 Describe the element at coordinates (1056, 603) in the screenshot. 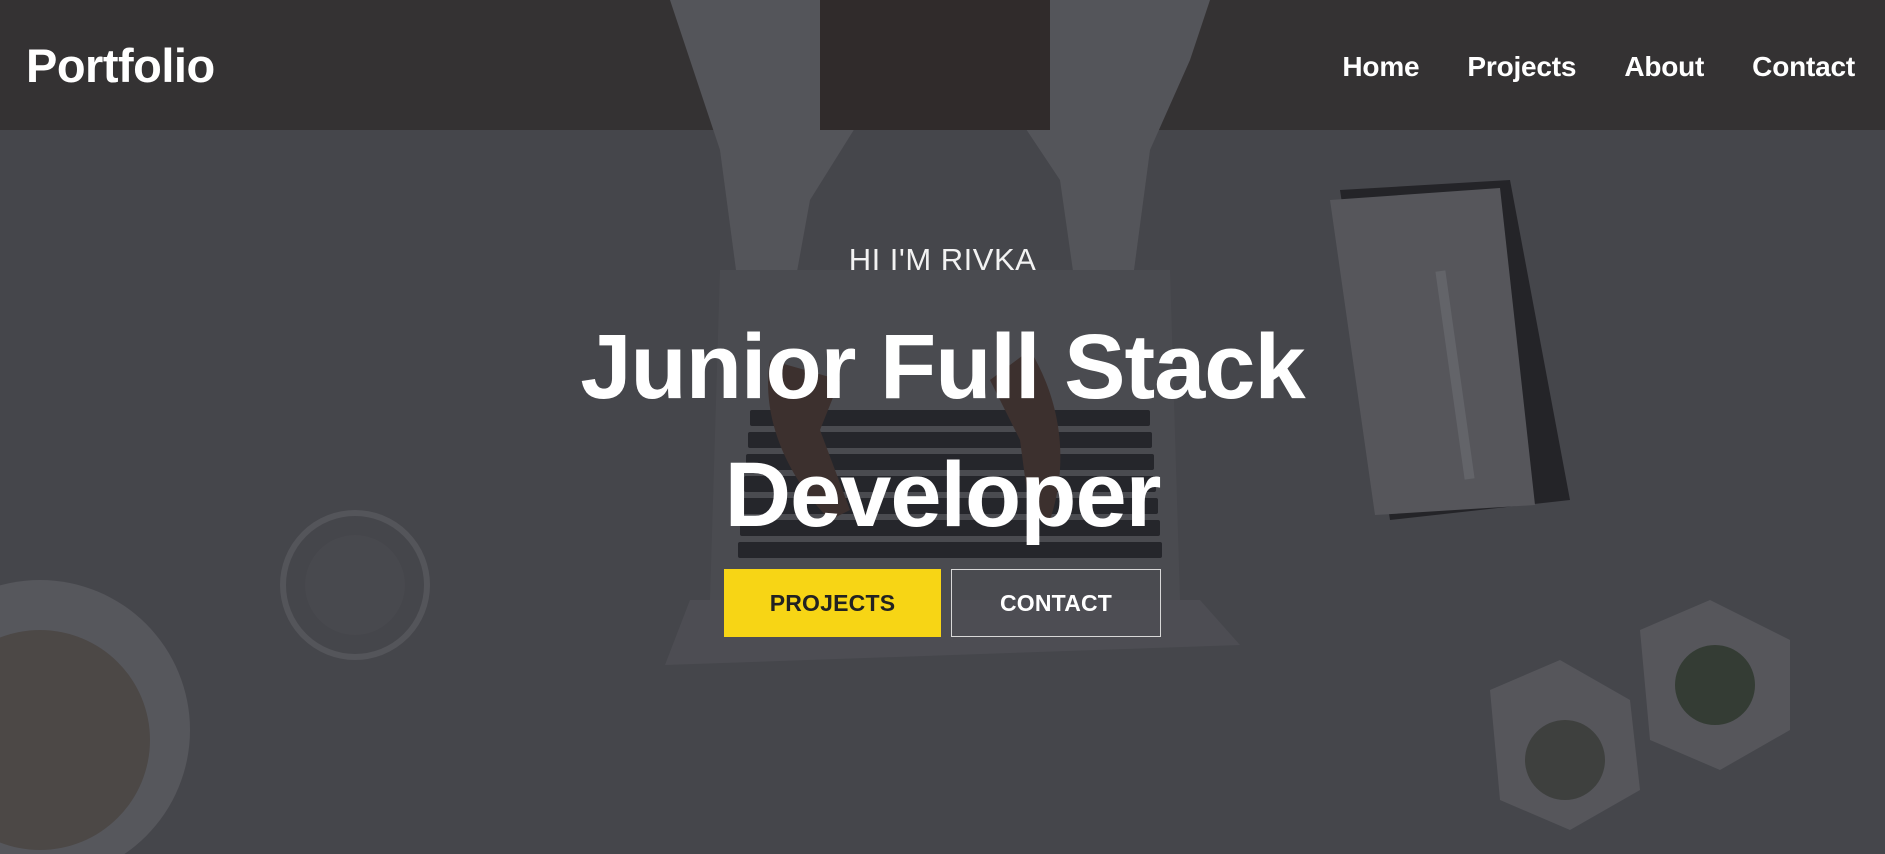

I see `contact-button: CONTACT` at that location.